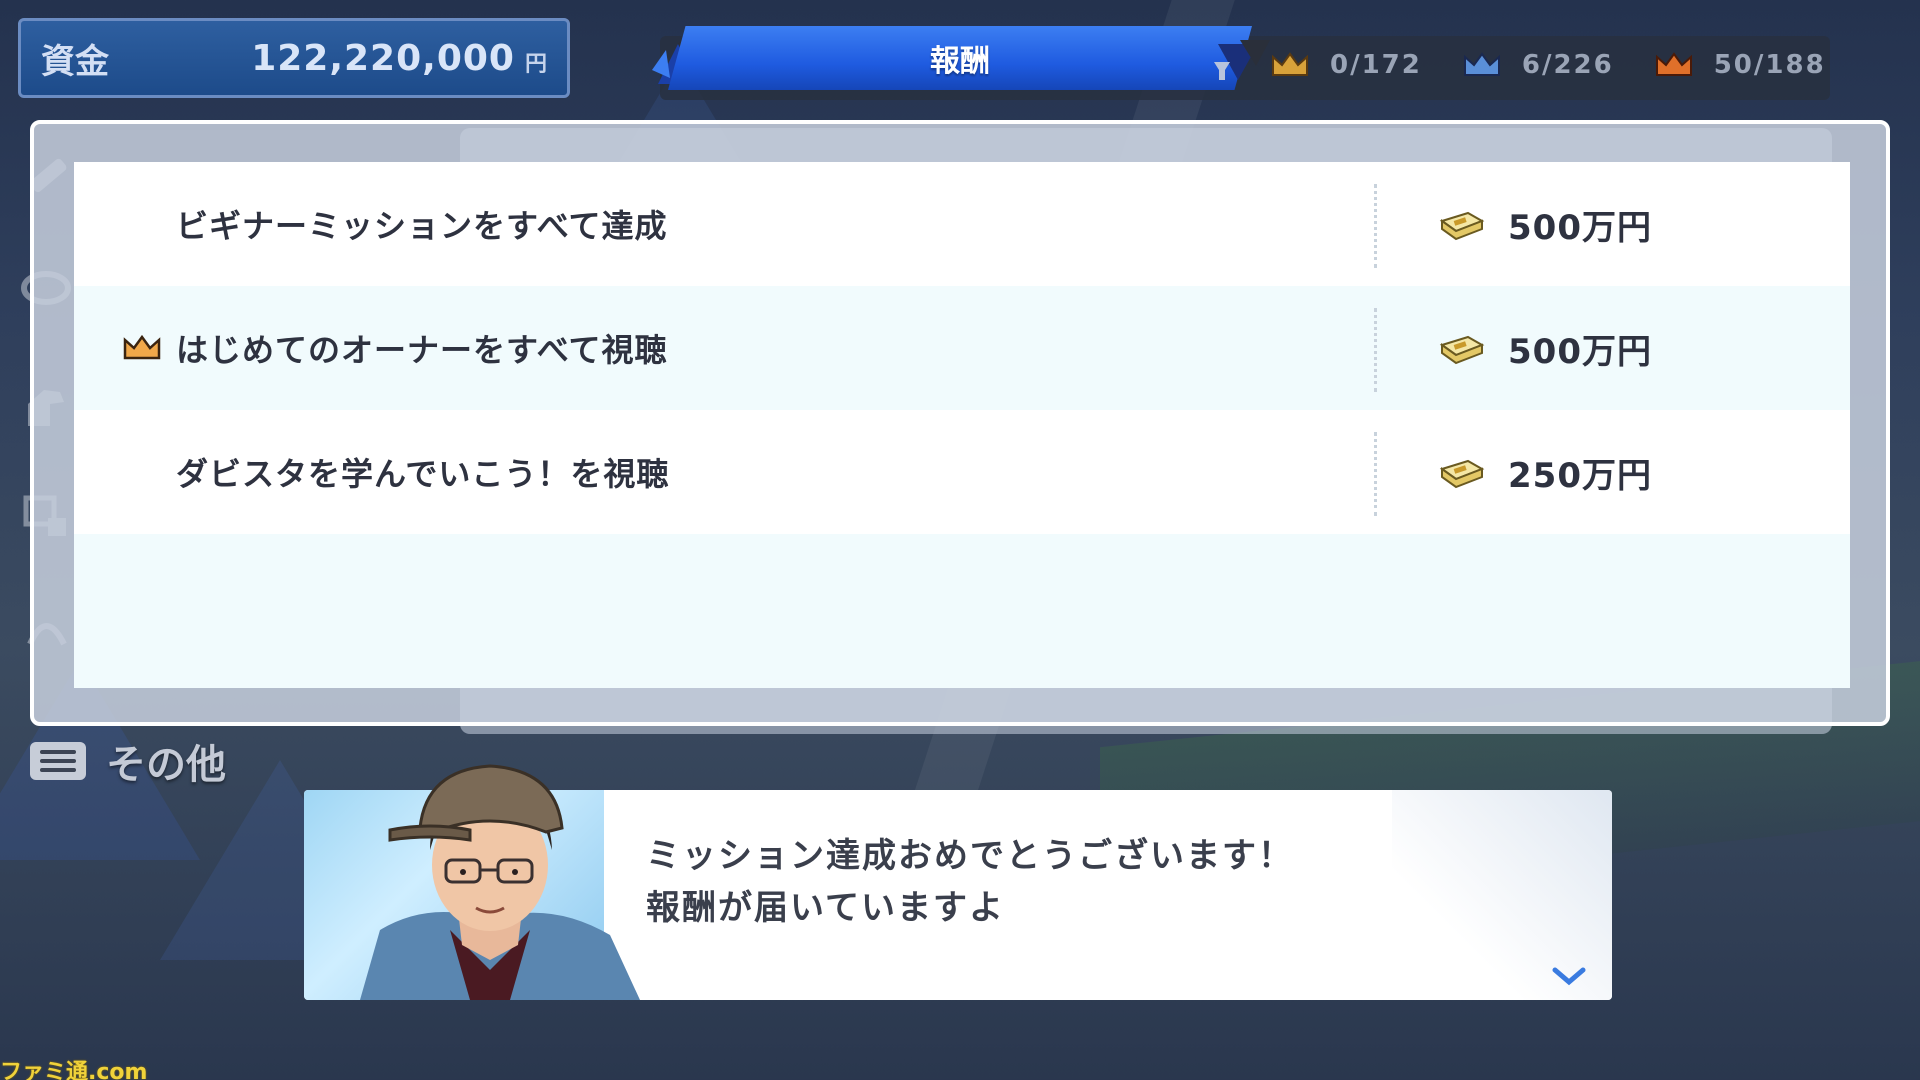  I want to click on message-text: ミッション達成おめでとうございます！ 報酬が届いていますよ, so click(970, 882).